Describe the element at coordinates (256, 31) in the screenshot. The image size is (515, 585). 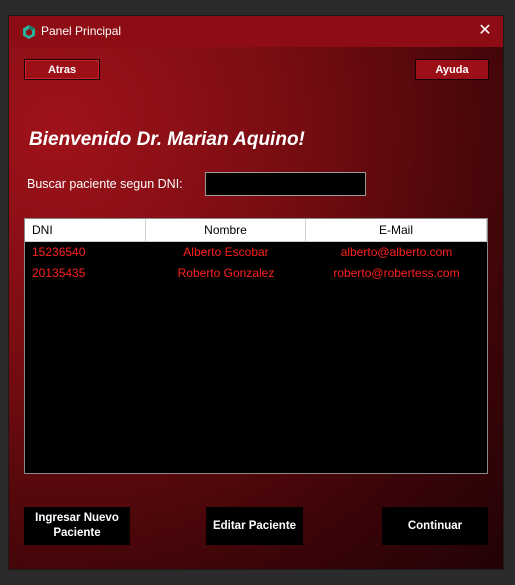
I see `title-bar: Panel Principal ✕` at that location.